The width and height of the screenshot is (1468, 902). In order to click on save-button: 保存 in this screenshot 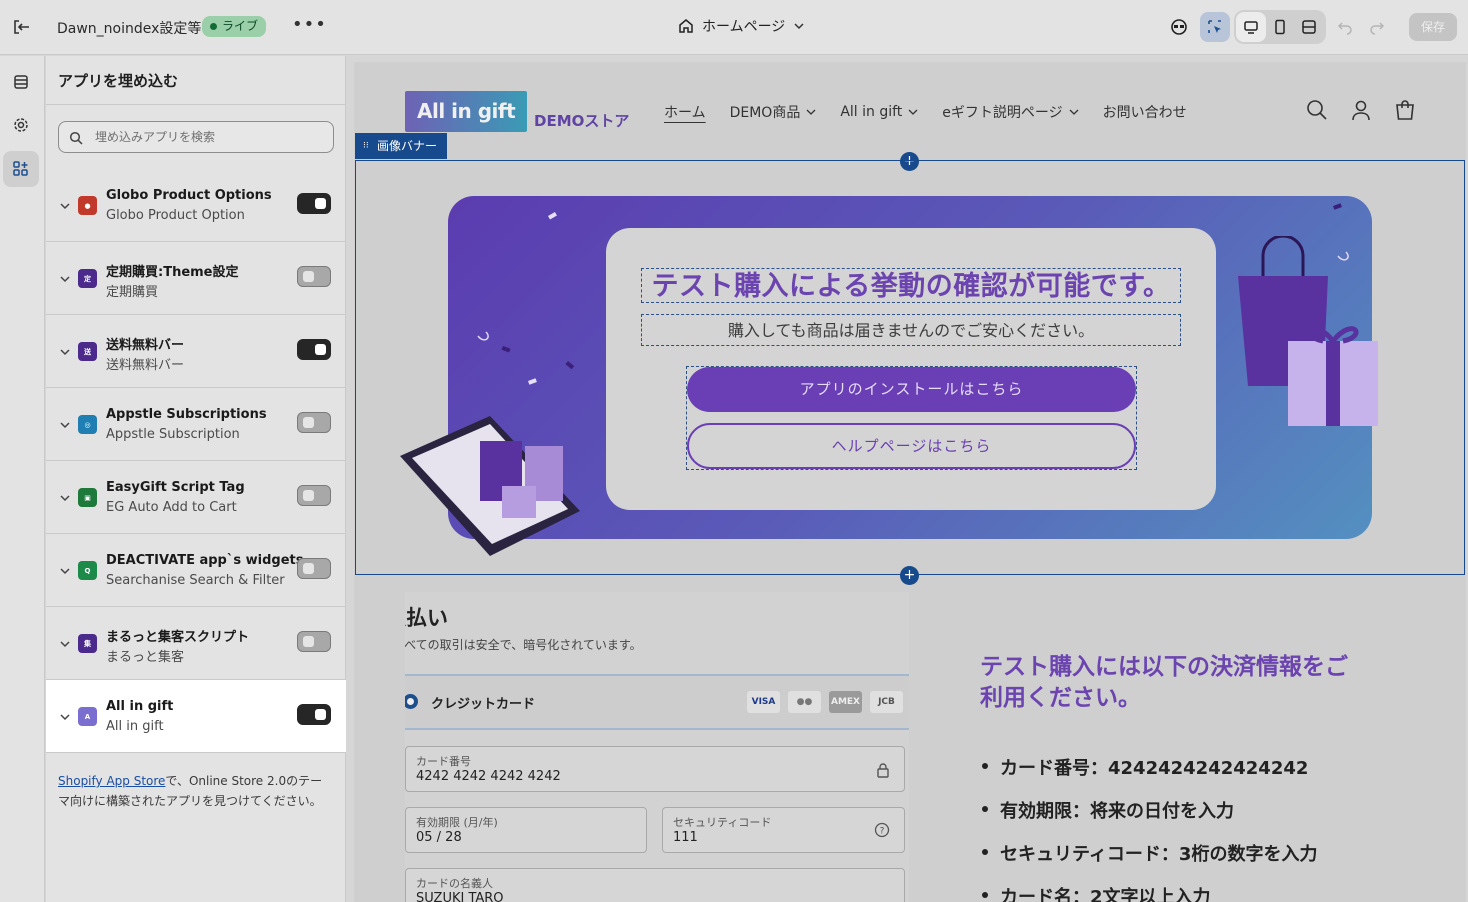, I will do `click(1433, 27)`.